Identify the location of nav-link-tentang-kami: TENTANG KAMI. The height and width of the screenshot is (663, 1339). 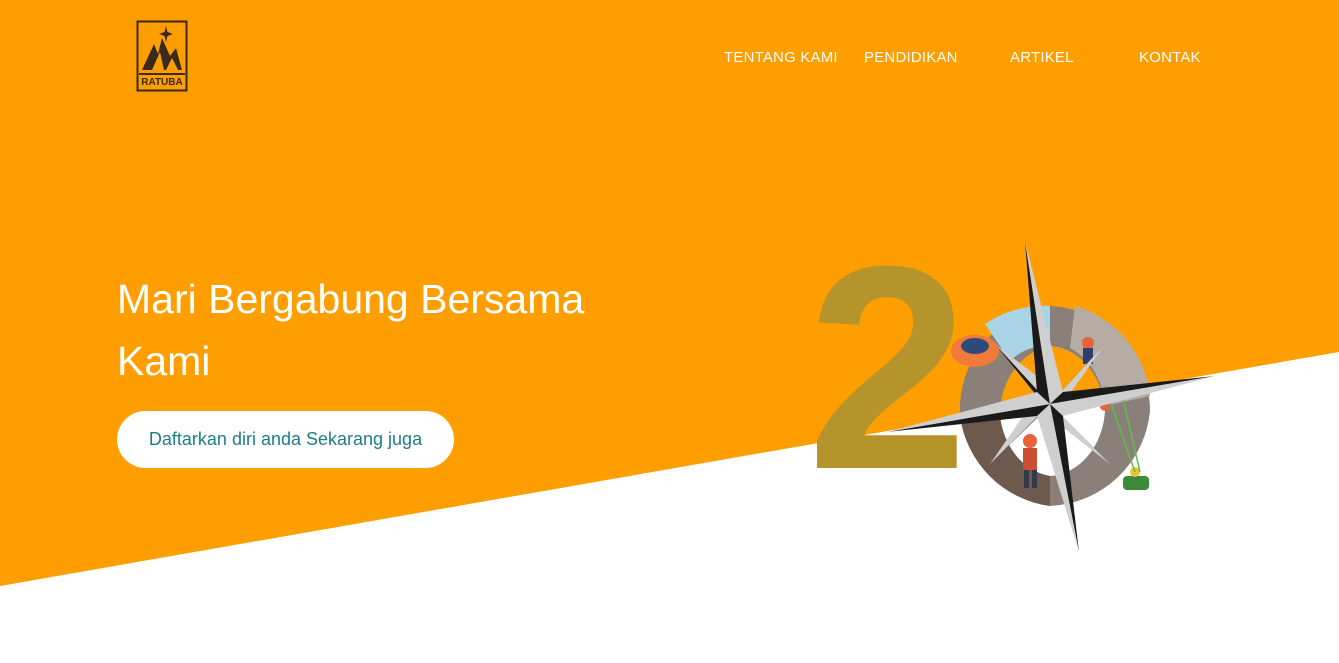
(781, 57).